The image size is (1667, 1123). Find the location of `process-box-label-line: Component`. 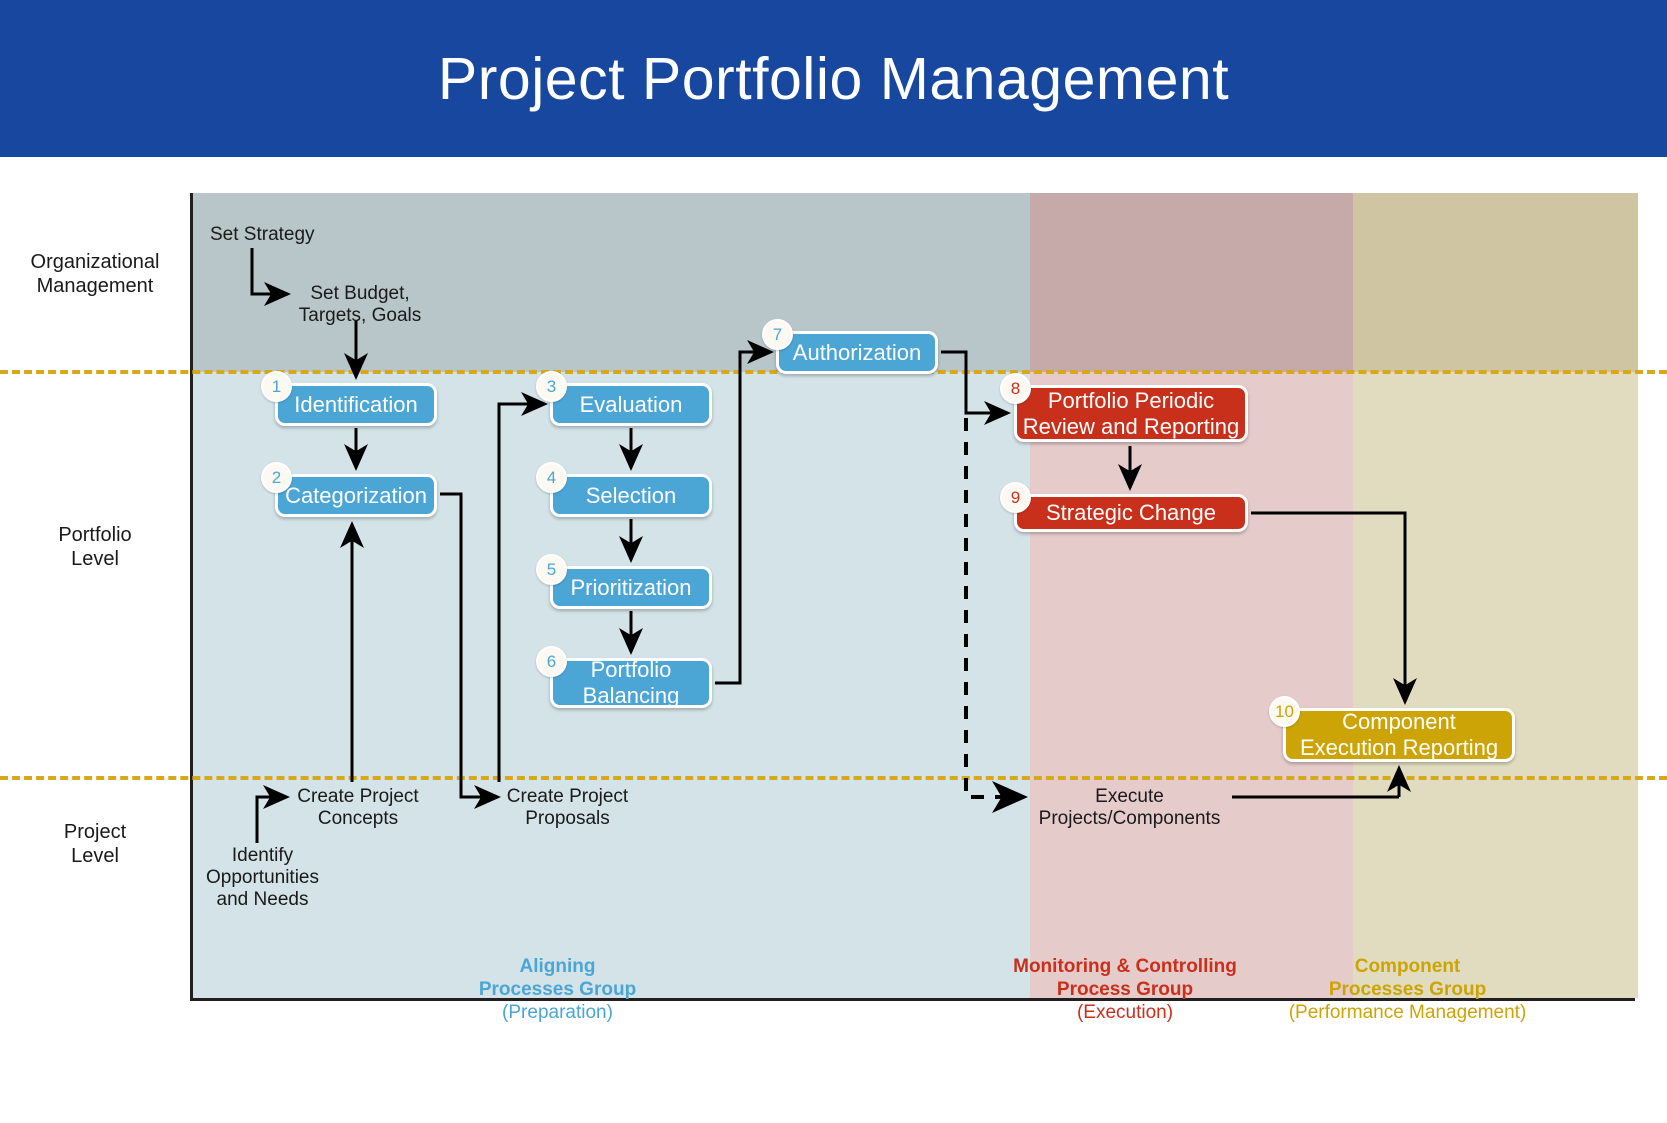

process-box-label-line: Component is located at coordinates (1399, 721).